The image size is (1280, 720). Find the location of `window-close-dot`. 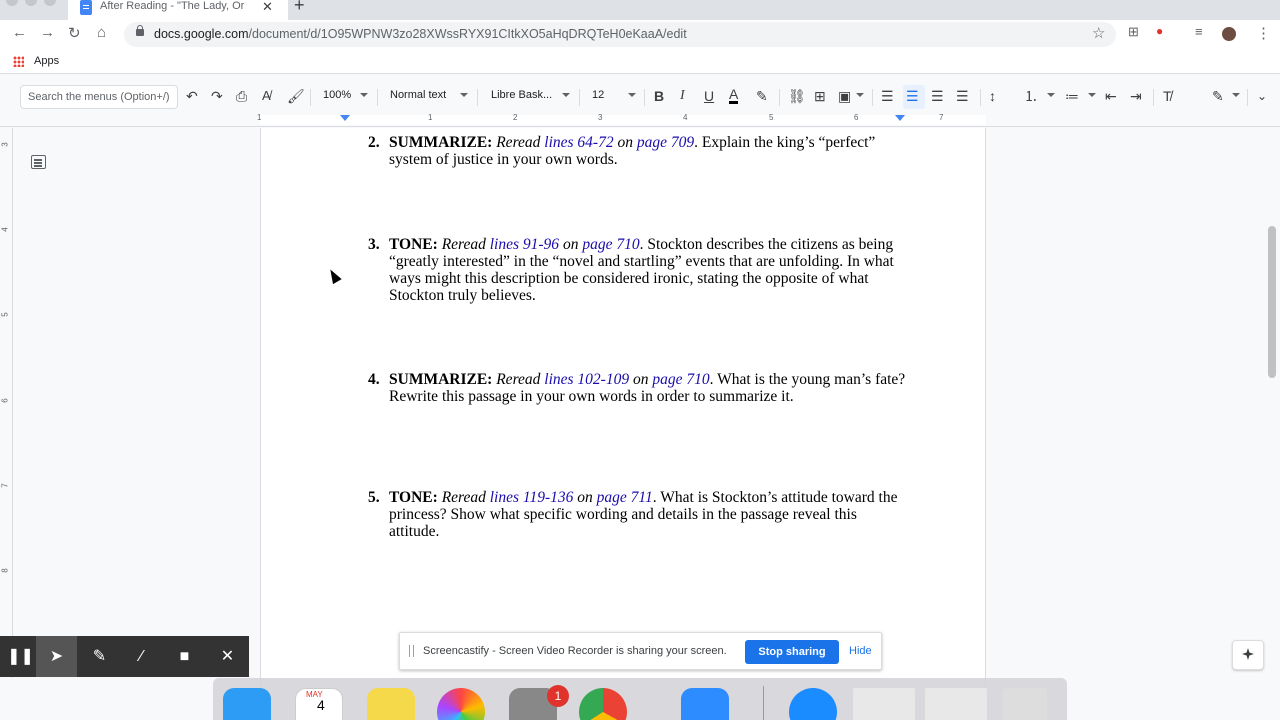

window-close-dot is located at coordinates (12, 3).